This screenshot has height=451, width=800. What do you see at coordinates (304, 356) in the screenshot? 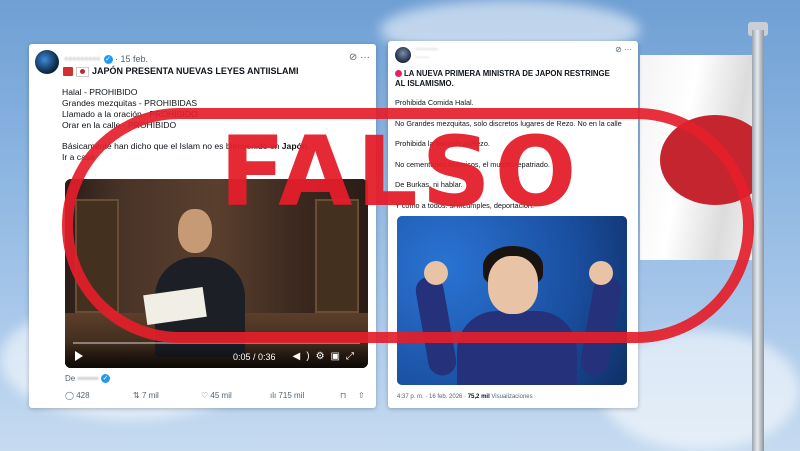
I see `volume-icon: ◀)` at bounding box center [304, 356].